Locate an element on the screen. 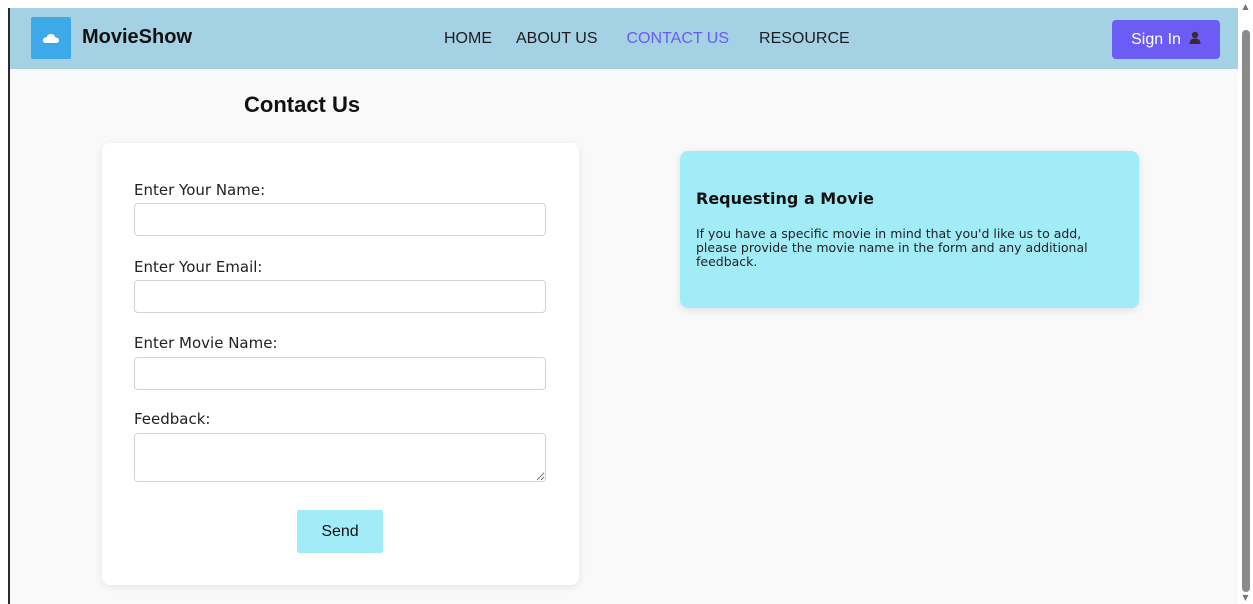  scroll-up-arrow-icon: ▲ is located at coordinates (1245, 6).